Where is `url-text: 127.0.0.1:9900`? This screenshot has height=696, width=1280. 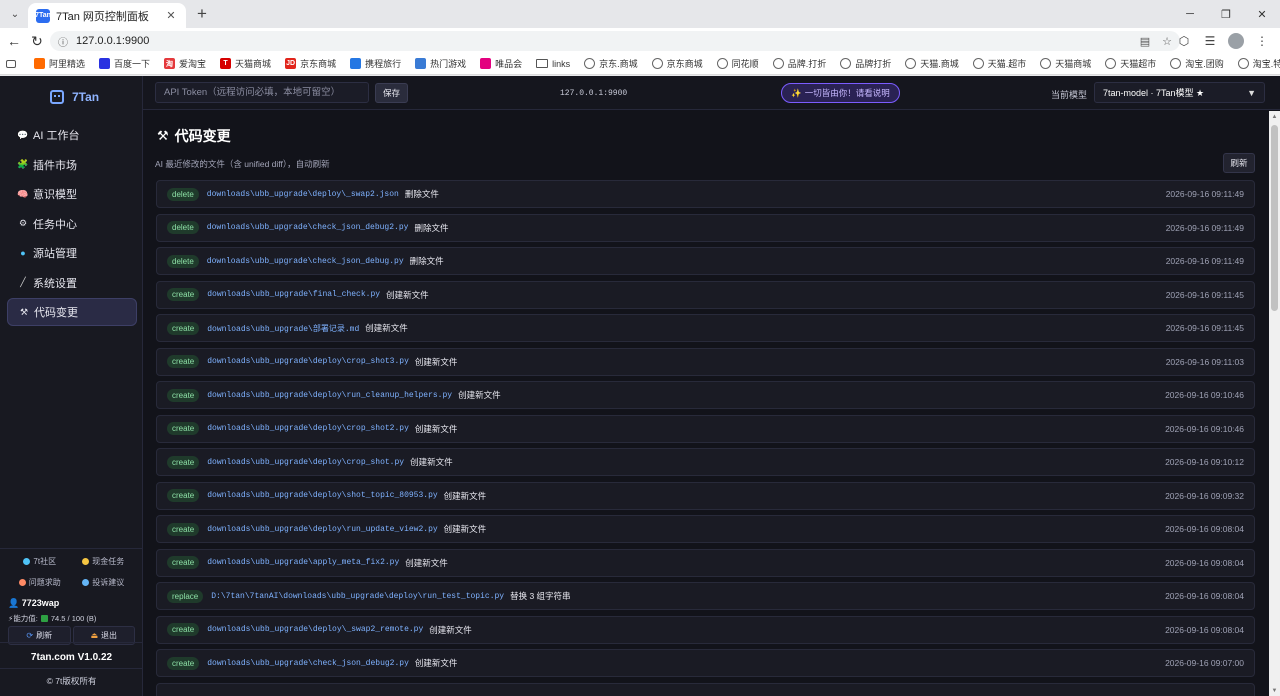
url-text: 127.0.0.1:9900 is located at coordinates (602, 41).